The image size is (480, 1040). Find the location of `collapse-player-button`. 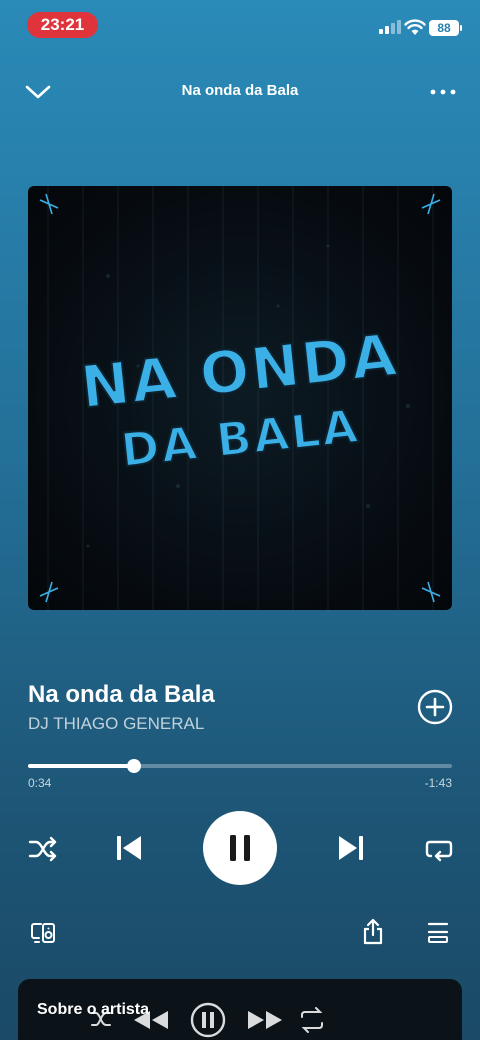

collapse-player-button is located at coordinates (38, 92).